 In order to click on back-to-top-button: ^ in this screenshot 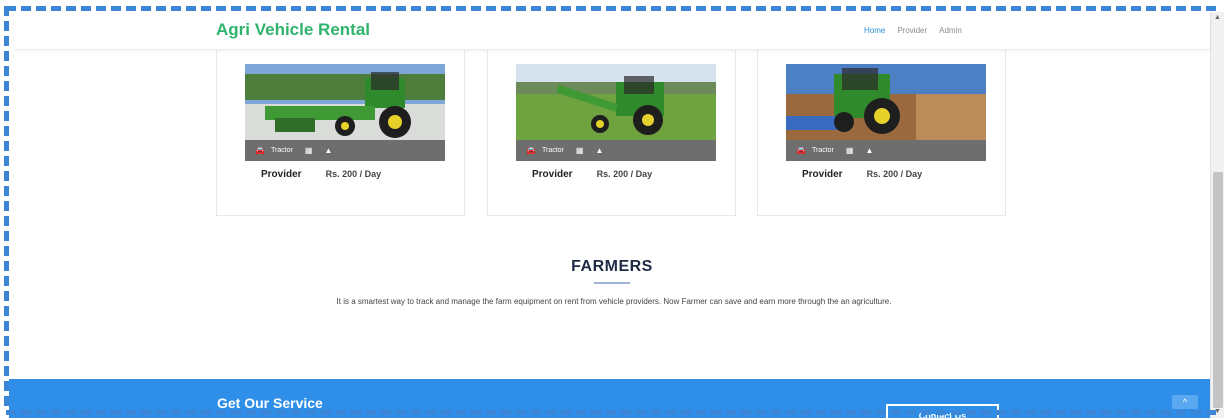, I will do `click(1185, 402)`.